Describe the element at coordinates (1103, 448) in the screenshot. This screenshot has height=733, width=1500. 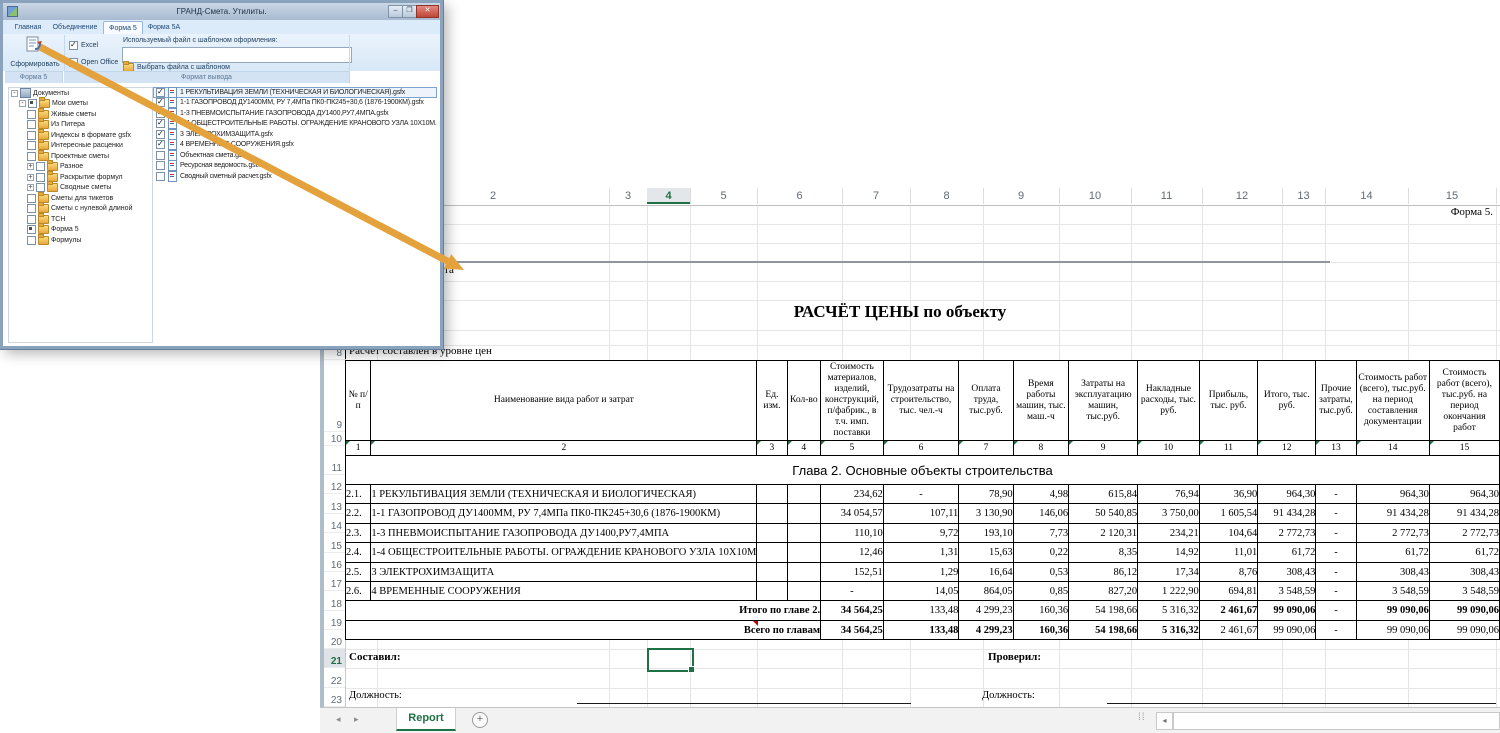
I see `column-number-cell: 9` at that location.